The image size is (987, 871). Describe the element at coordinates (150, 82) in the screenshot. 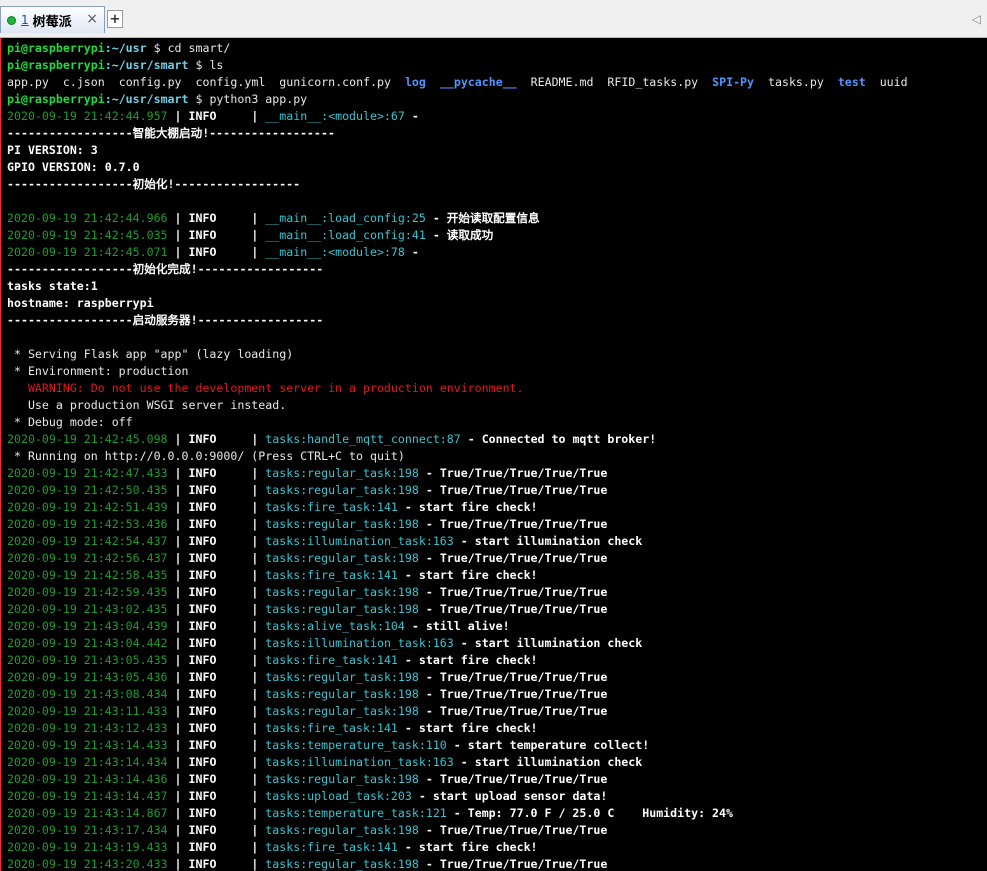

I see `ls-file: config.py` at that location.